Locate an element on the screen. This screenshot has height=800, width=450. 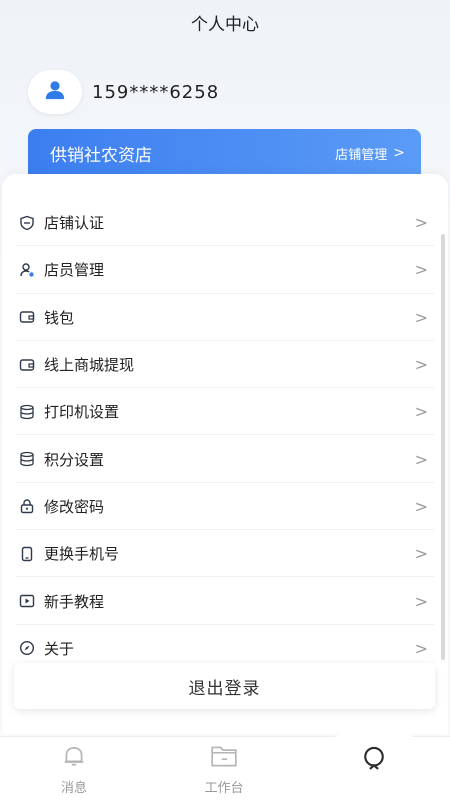
phone-icon is located at coordinates (27, 554).